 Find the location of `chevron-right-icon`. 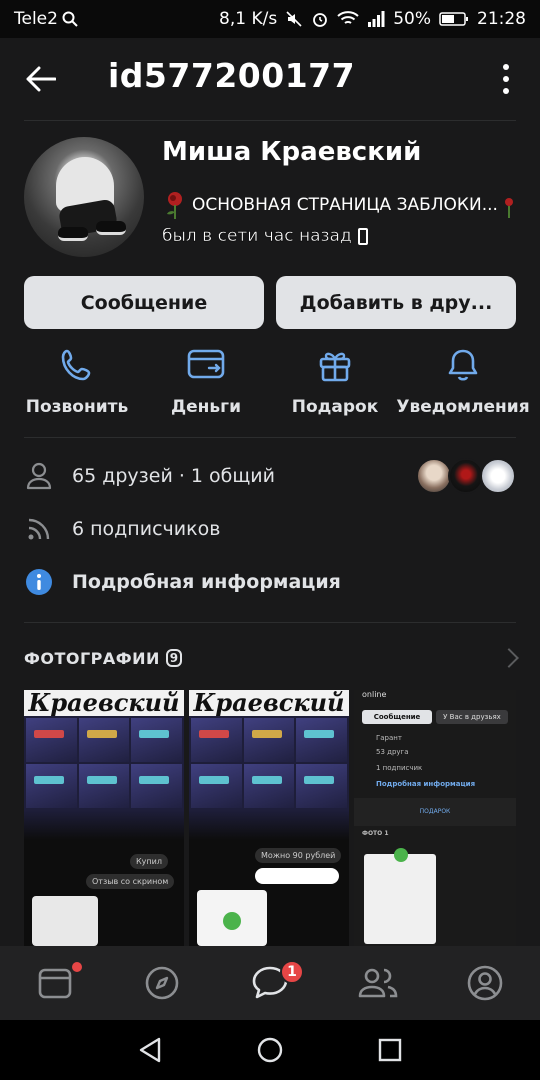

chevron-right-icon is located at coordinates (509, 658).